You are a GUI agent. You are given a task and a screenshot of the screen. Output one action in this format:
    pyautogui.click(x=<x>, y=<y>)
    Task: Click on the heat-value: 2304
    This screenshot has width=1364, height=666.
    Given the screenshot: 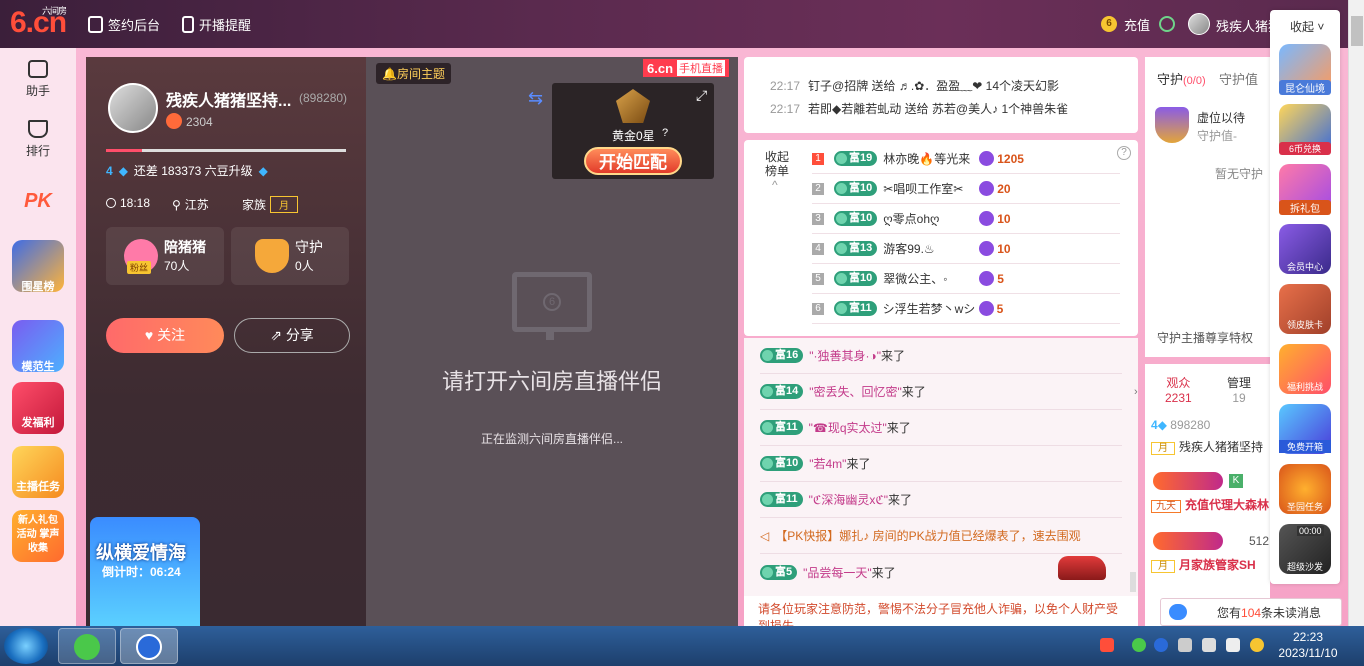 What is the action you would take?
    pyautogui.click(x=199, y=122)
    